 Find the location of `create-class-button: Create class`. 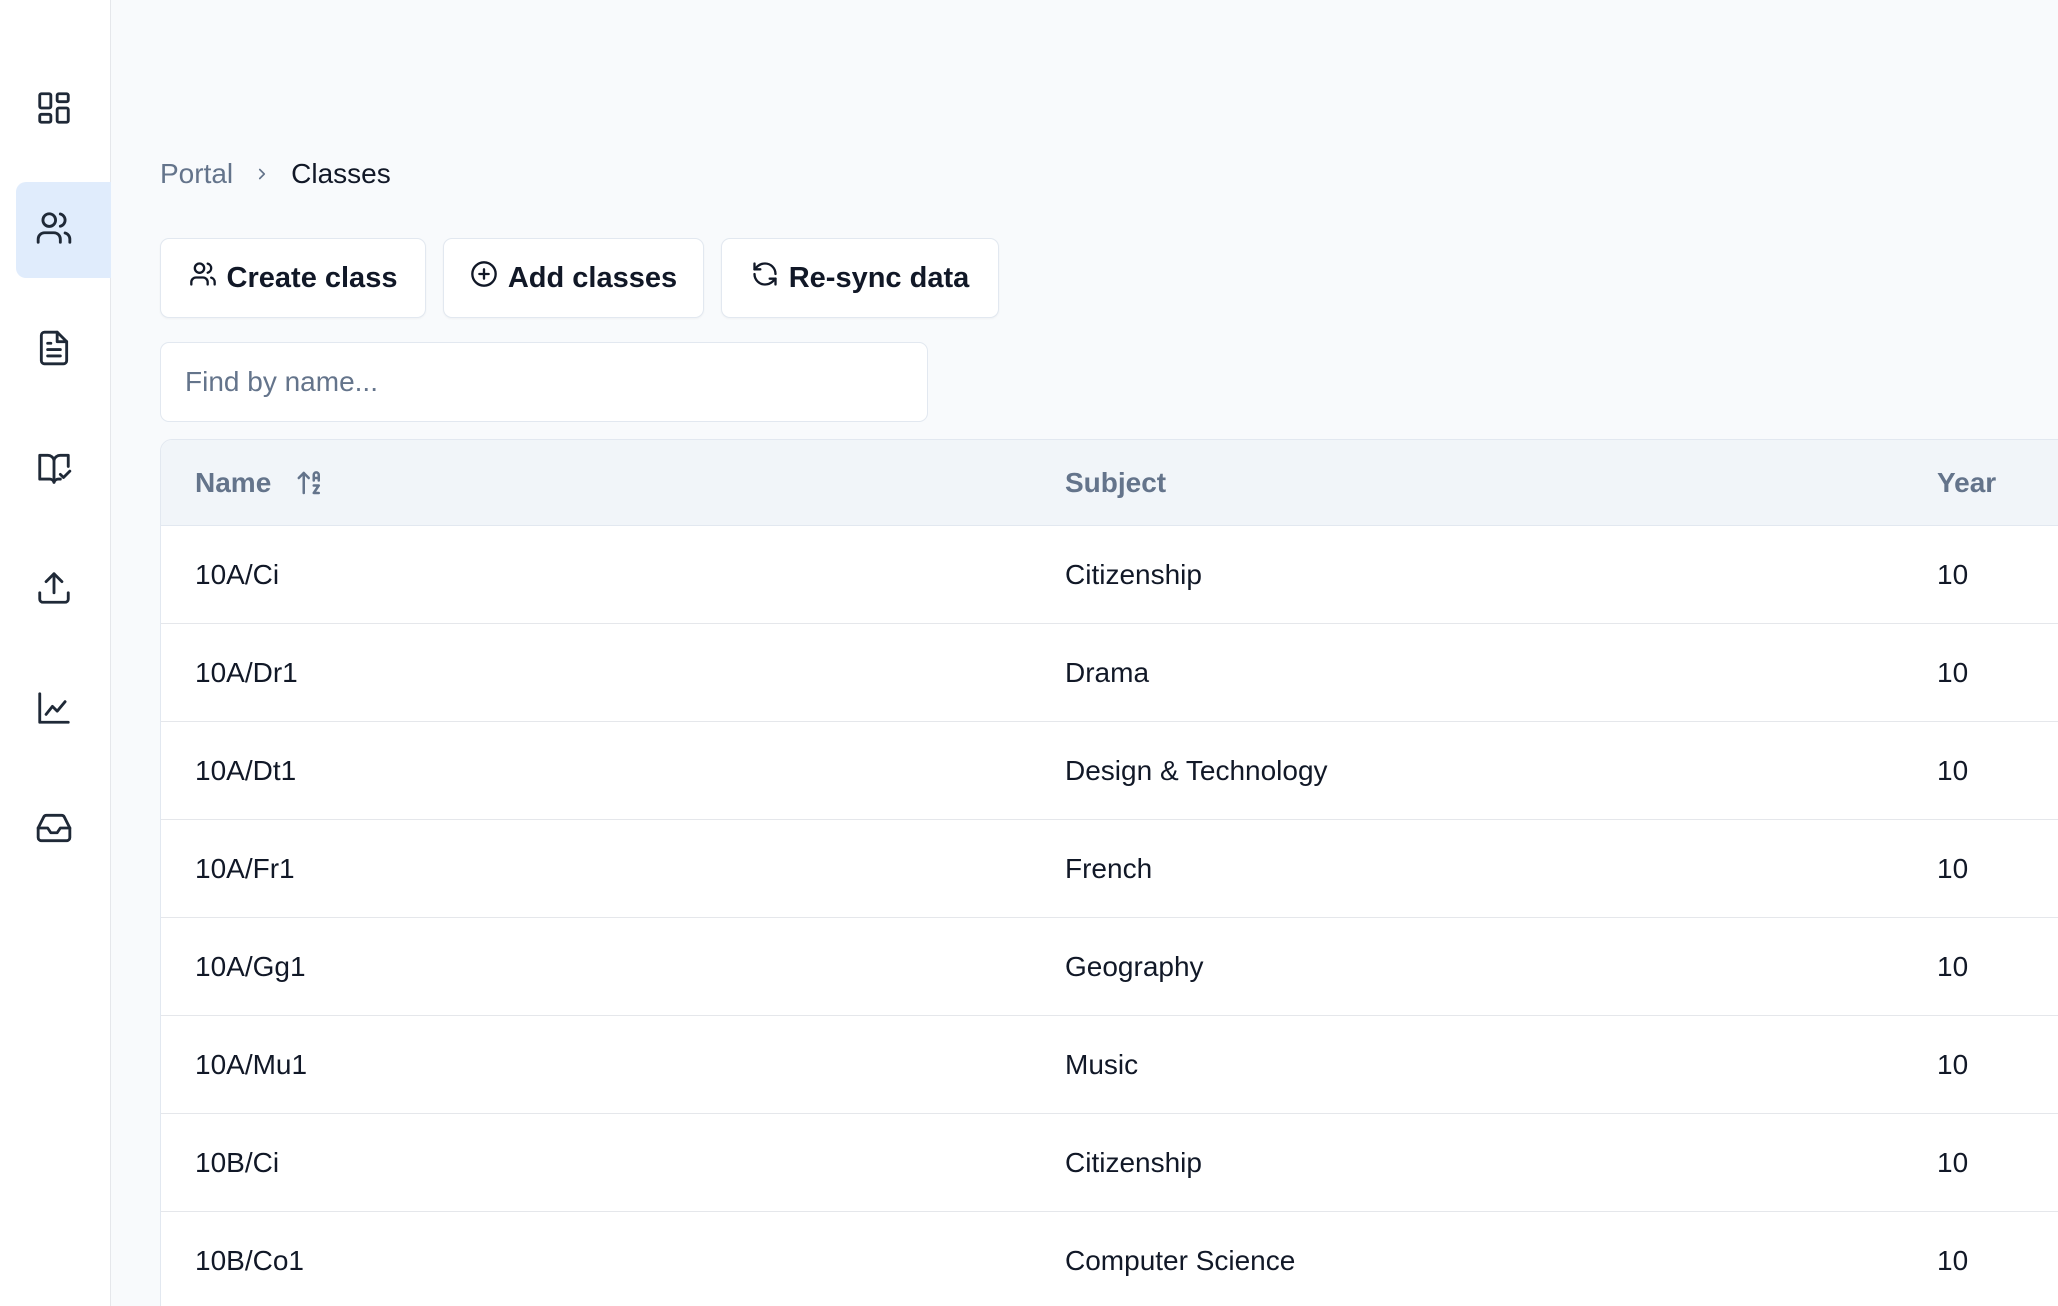

create-class-button: Create class is located at coordinates (293, 278).